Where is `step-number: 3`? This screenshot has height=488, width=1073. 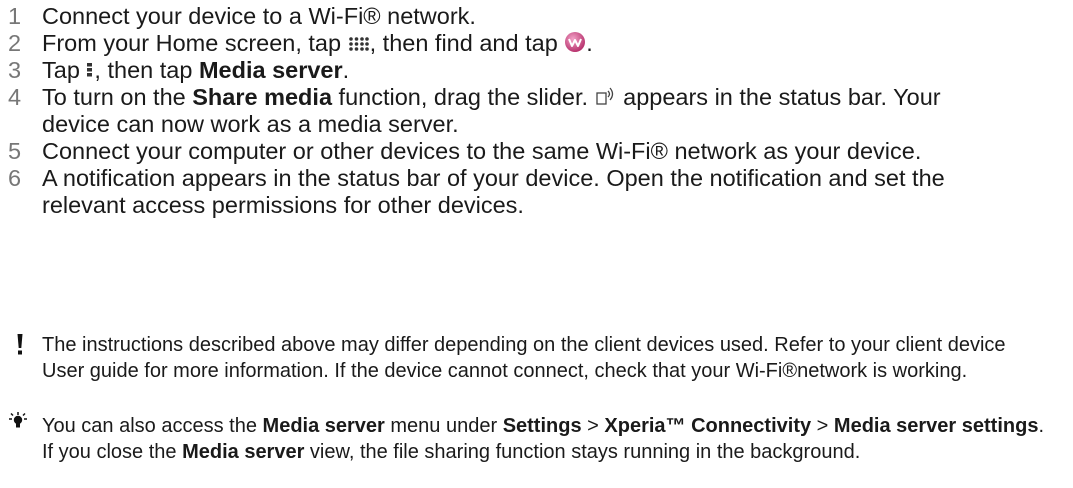 step-number: 3 is located at coordinates (15, 70).